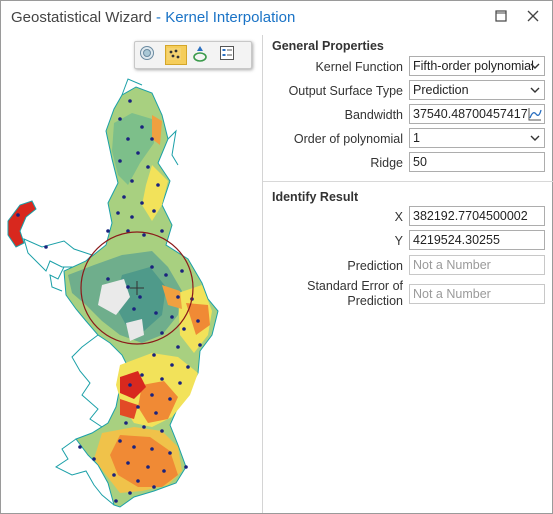  Describe the element at coordinates (473, 66) in the screenshot. I see `kernel-function-value: Fifth-order polynomial` at that location.